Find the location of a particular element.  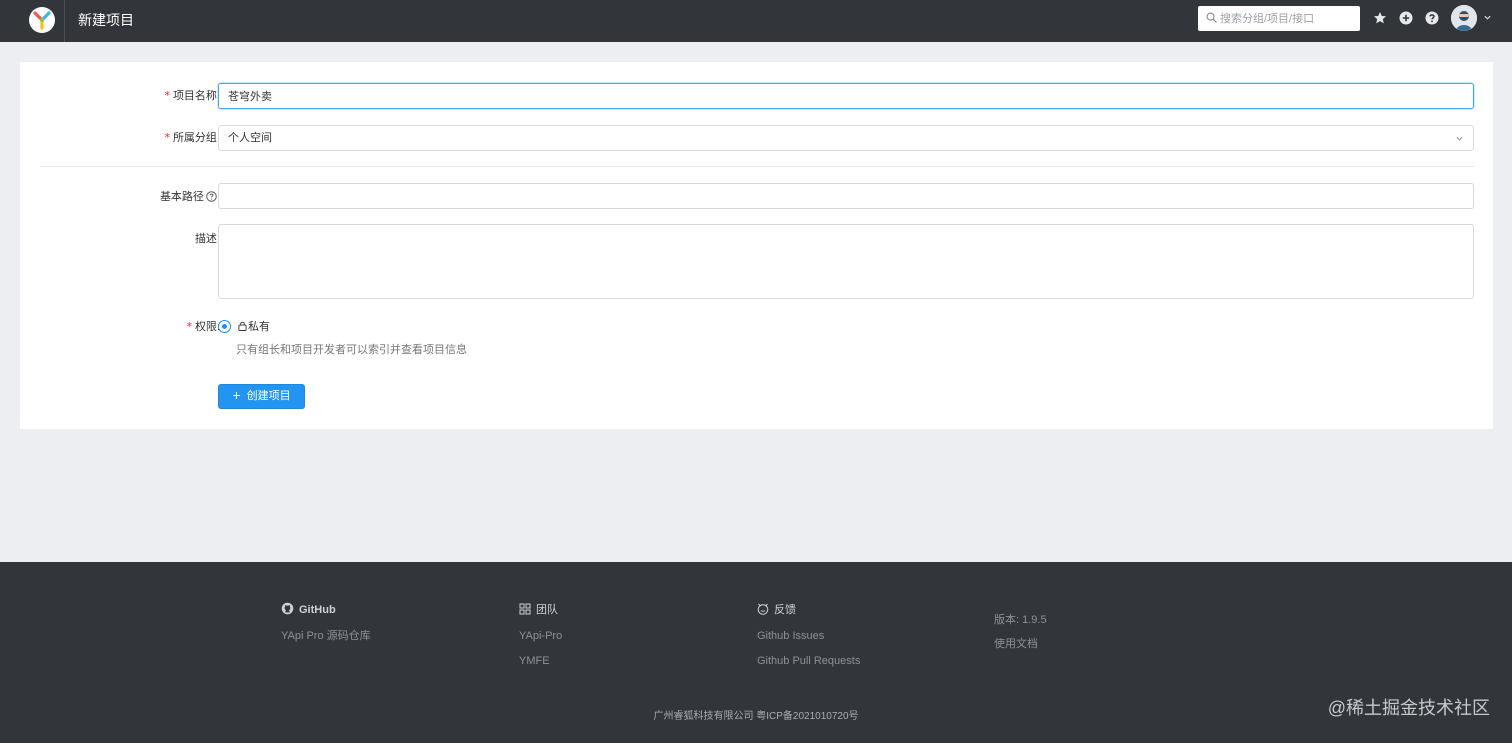

private-radio is located at coordinates (224, 326).